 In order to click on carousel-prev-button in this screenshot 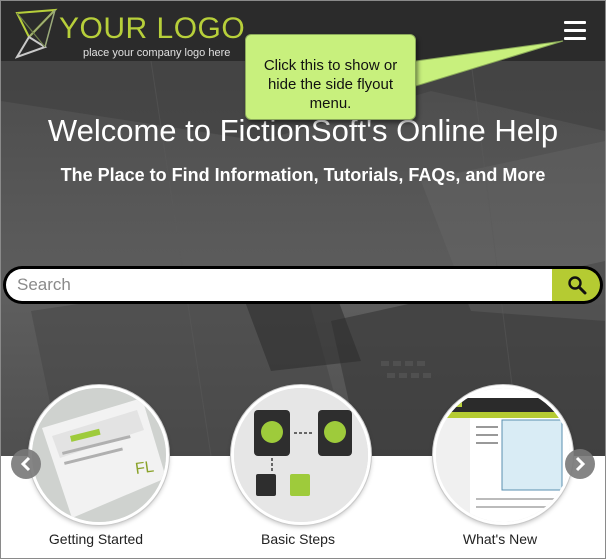, I will do `click(26, 464)`.